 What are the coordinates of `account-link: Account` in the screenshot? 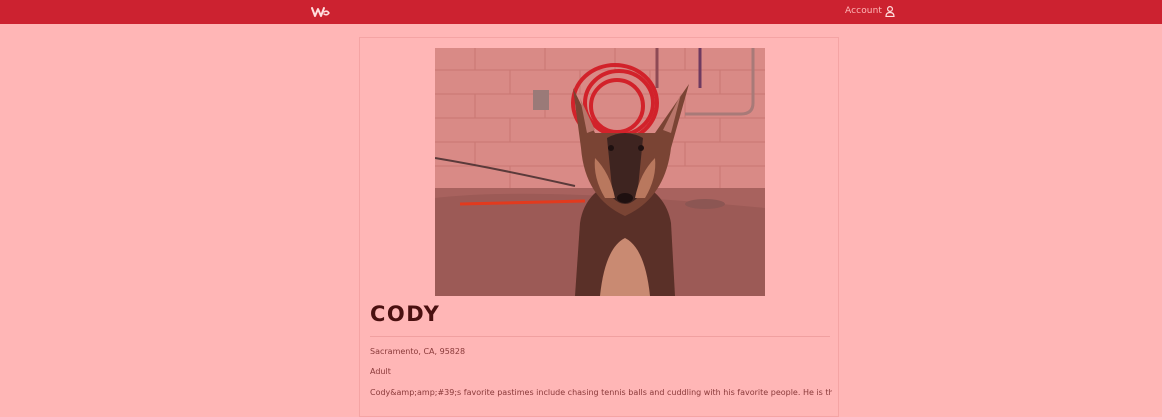 It's located at (870, 11).